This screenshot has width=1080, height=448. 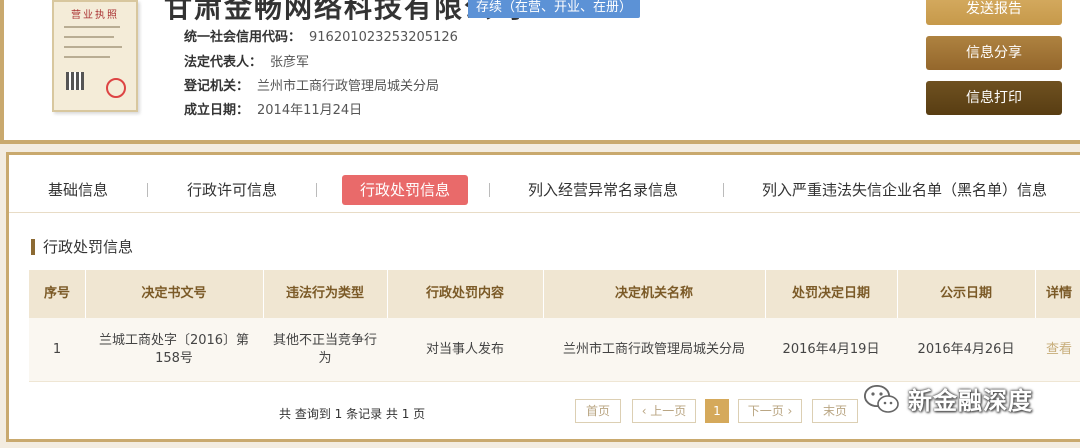 I want to click on wechat-icon, so click(x=882, y=399).